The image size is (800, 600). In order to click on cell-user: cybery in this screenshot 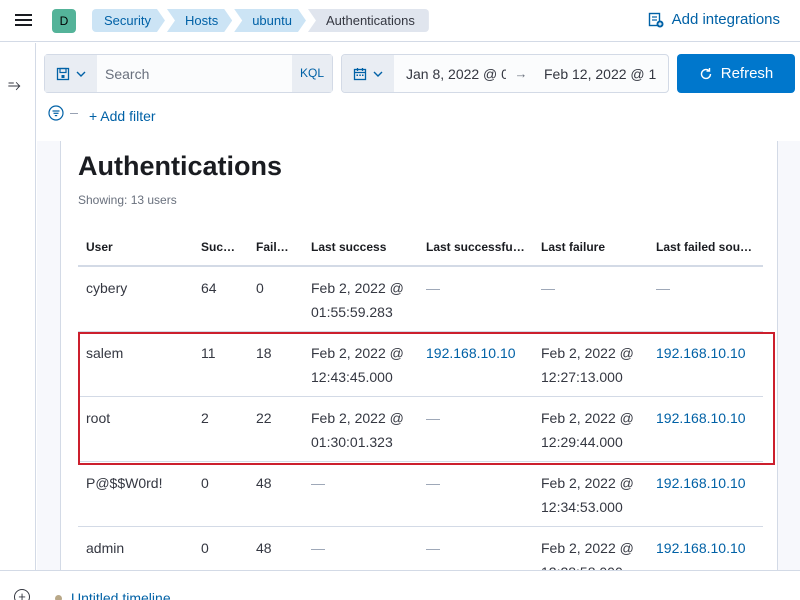, I will do `click(135, 299)`.